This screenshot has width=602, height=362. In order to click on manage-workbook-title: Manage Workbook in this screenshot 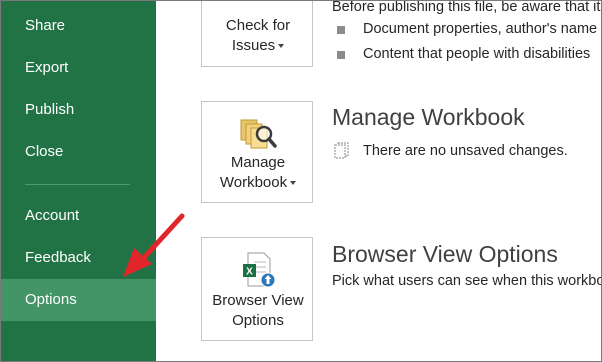, I will do `click(428, 117)`.